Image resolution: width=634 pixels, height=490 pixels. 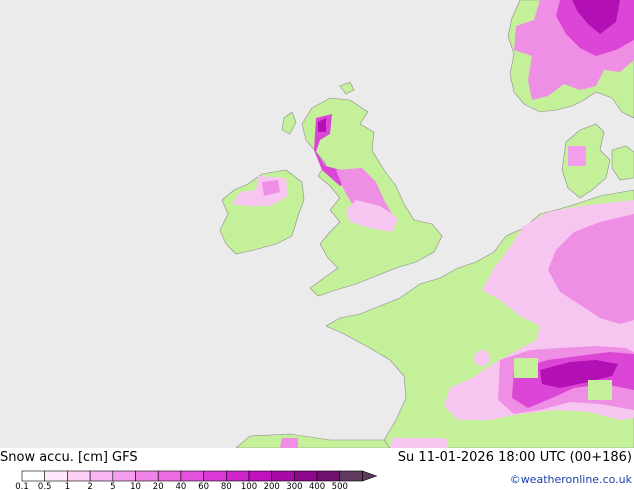 I want to click on legend-label: 500, so click(x=340, y=486).